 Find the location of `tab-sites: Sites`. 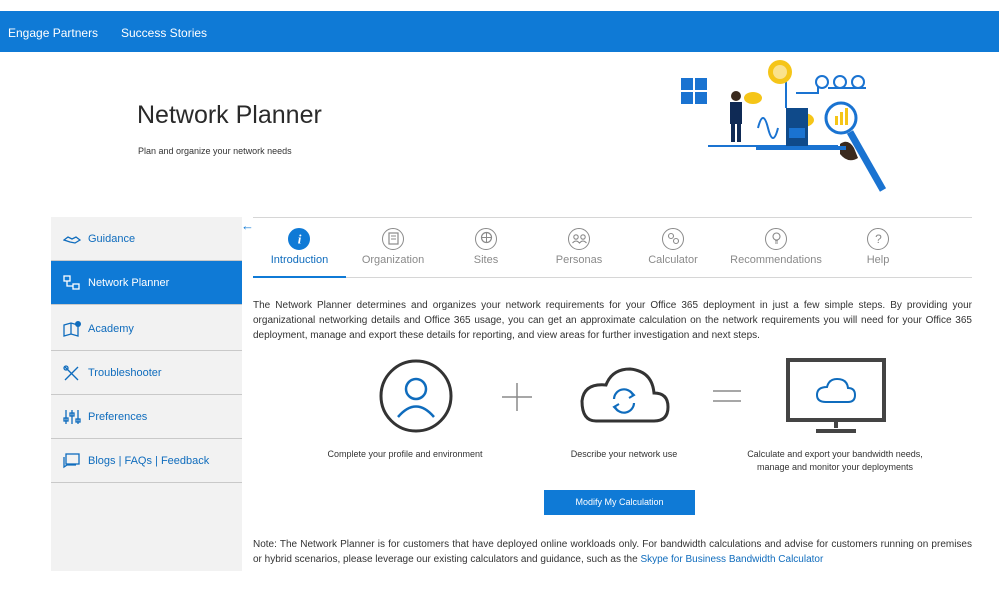

tab-sites: Sites is located at coordinates (486, 253).